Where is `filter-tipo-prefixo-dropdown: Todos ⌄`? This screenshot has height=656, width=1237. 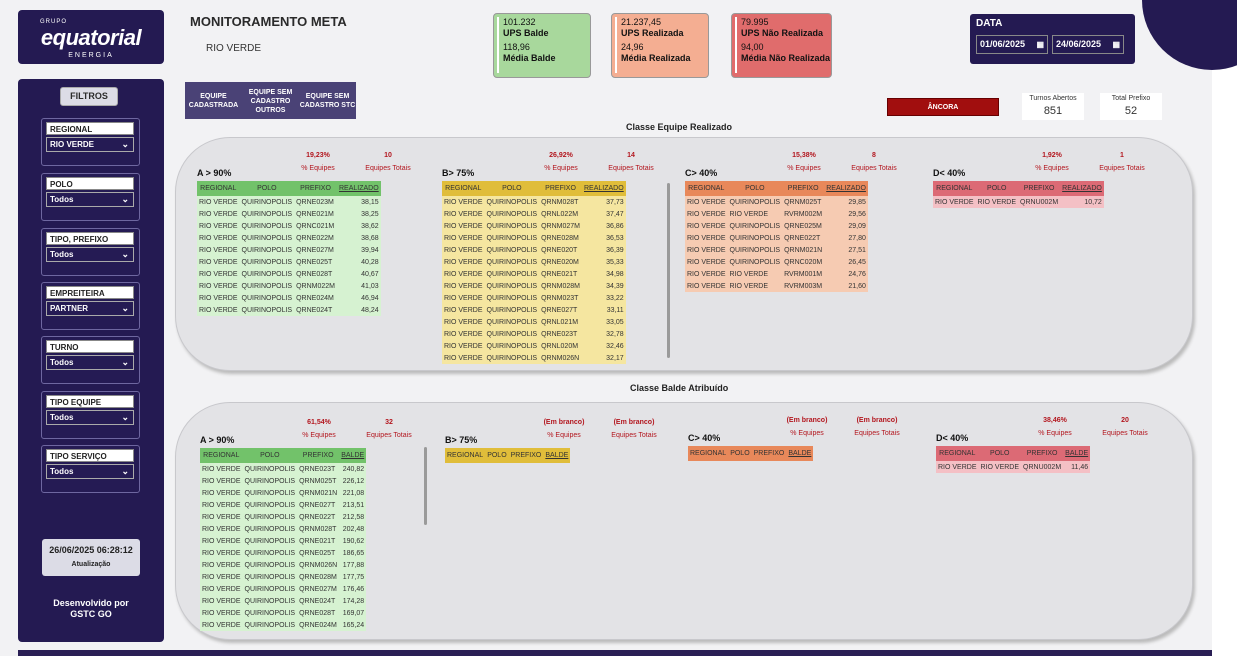
filter-tipo-prefixo-dropdown: Todos ⌄ is located at coordinates (90, 254).